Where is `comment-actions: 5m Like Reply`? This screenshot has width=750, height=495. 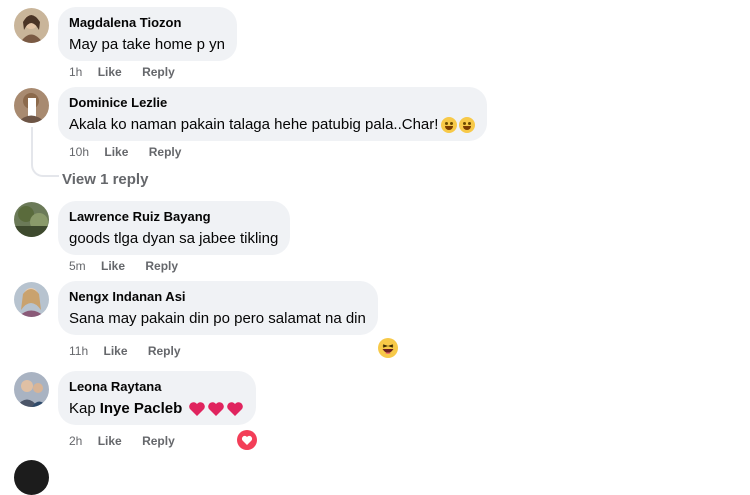
comment-actions: 5m Like Reply is located at coordinates (132, 266).